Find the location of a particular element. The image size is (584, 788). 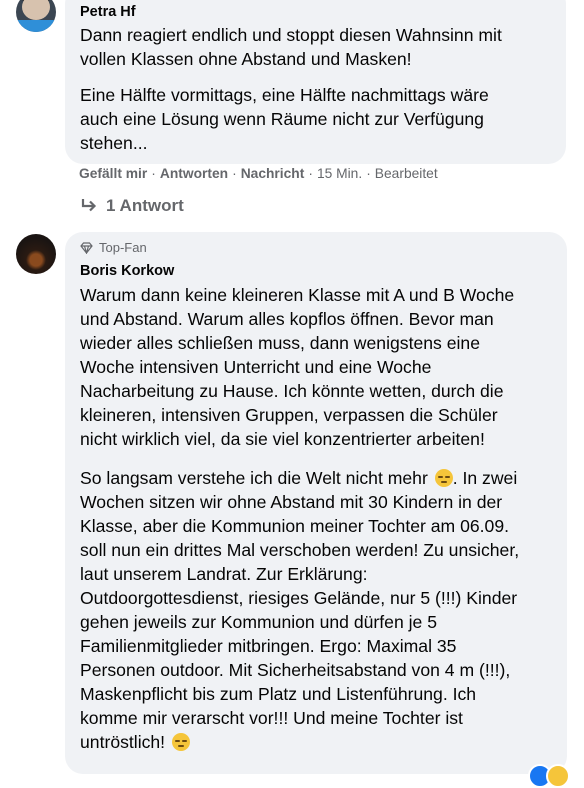

view-replies-button: 1 Antwort is located at coordinates (132, 206).